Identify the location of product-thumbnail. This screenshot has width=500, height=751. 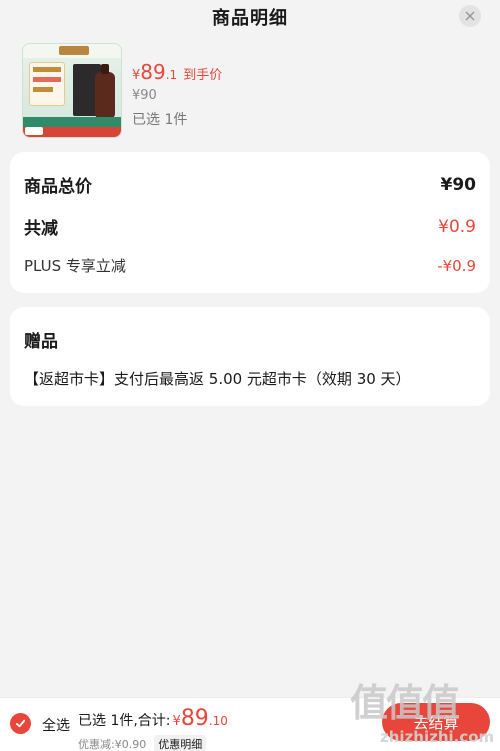
(72, 90).